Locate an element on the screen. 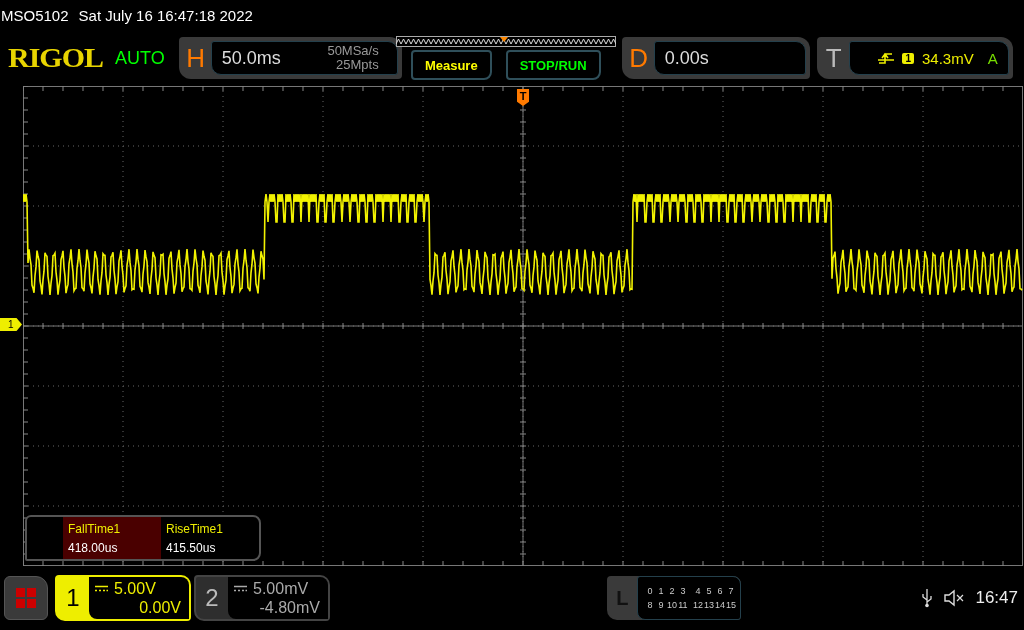 The width and height of the screenshot is (1024, 630). channel-number: 1 is located at coordinates (73, 598).